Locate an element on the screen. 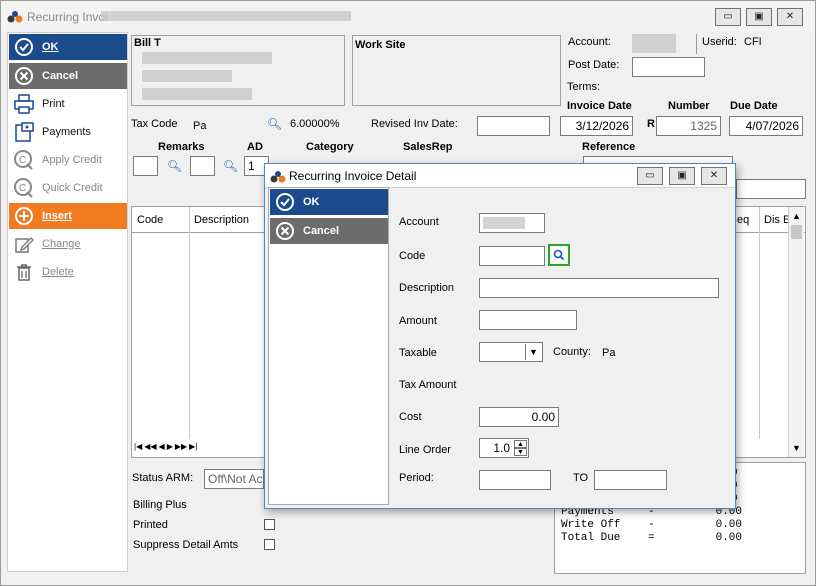  delete-button: Delete is located at coordinates (68, 272).